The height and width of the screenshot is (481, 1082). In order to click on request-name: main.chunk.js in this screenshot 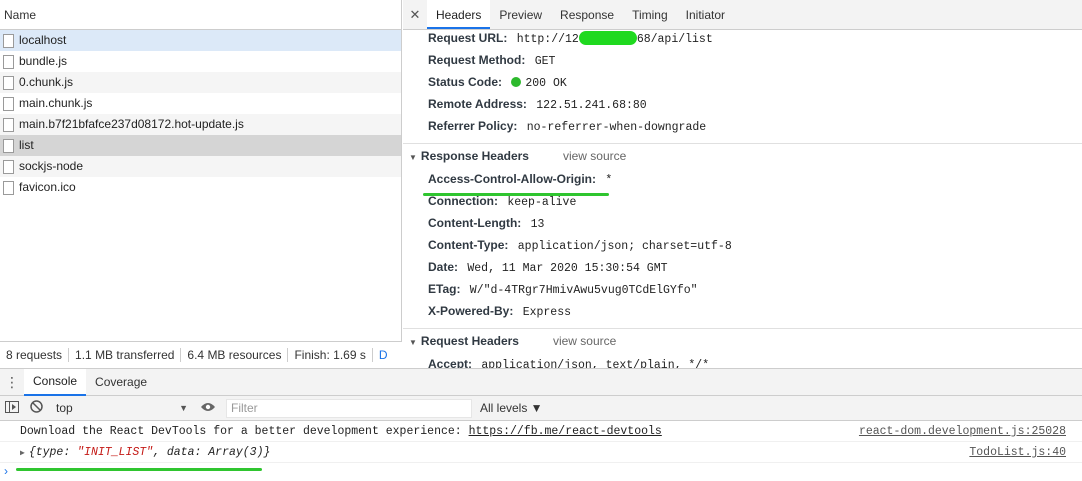, I will do `click(56, 103)`.